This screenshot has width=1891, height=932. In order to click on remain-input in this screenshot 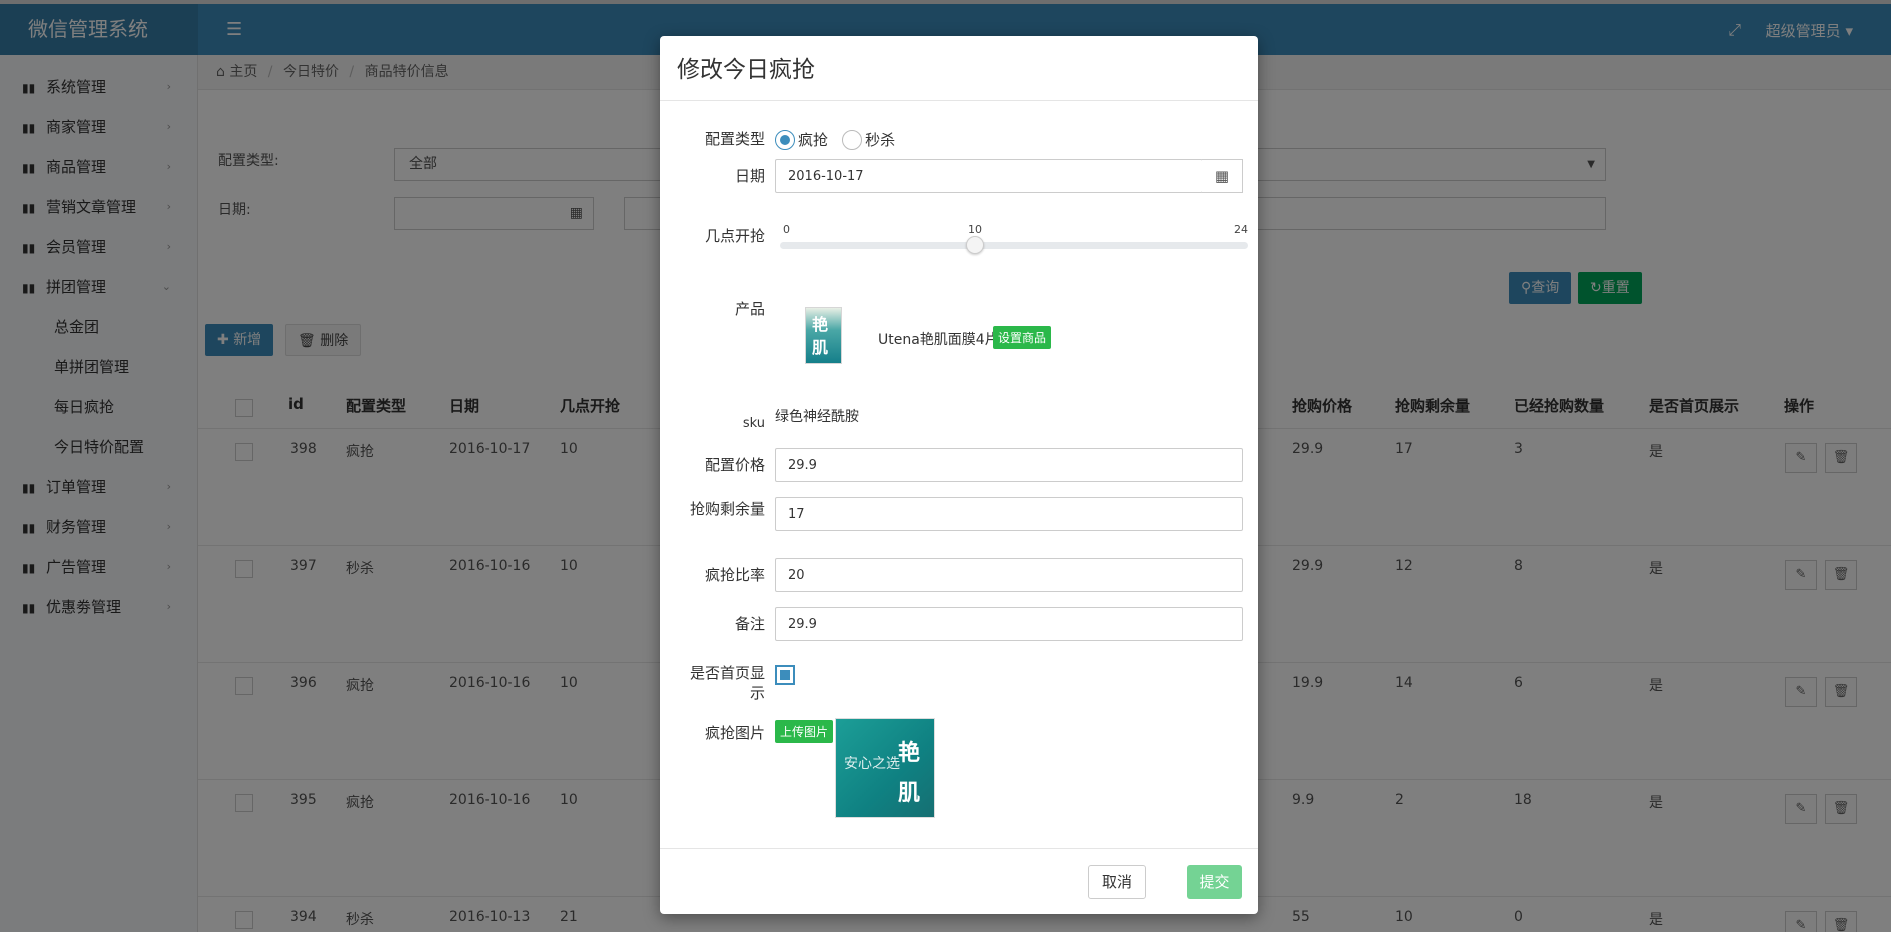, I will do `click(1009, 514)`.